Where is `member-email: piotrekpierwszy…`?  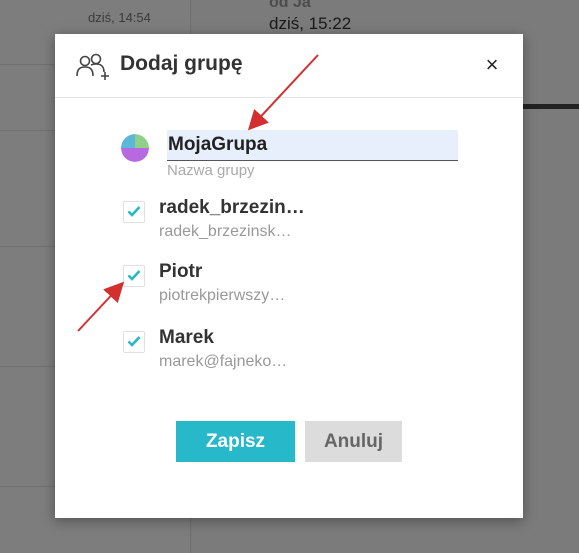 member-email: piotrekpierwszy… is located at coordinates (222, 295).